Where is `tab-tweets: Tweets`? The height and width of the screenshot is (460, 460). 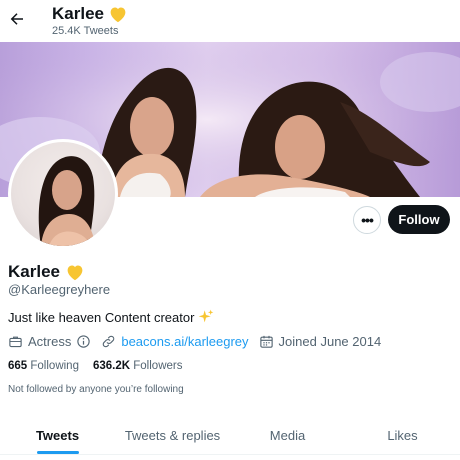
tab-tweets: Tweets is located at coordinates (57, 435).